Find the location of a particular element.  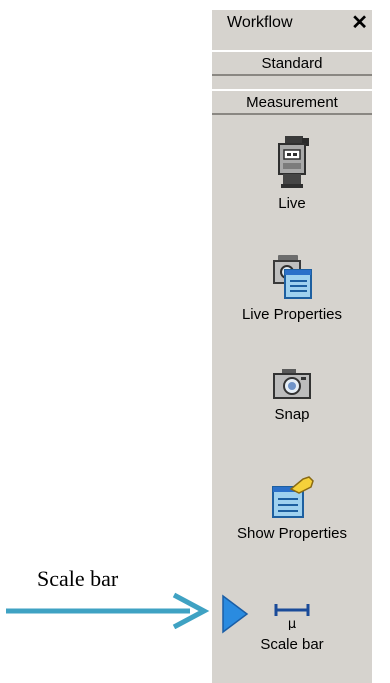

scale-bar-button: µ Scale bar is located at coordinates (292, 626).